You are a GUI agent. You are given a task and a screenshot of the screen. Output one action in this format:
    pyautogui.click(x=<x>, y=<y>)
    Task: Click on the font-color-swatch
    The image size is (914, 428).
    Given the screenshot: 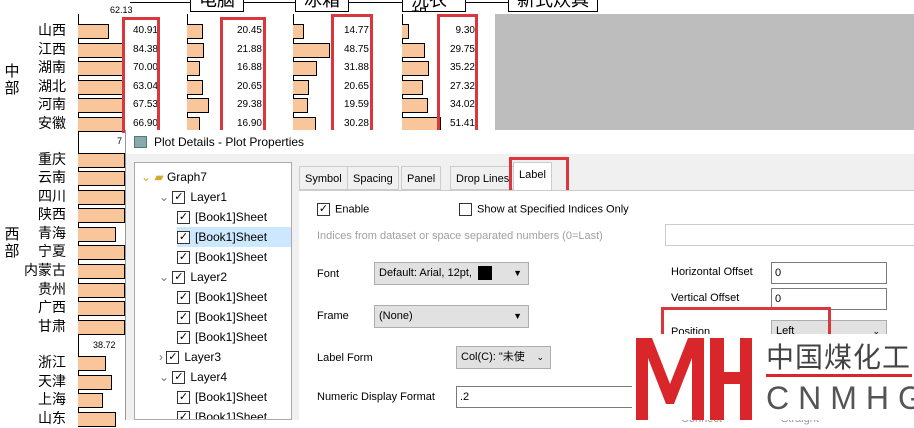 What is the action you would take?
    pyautogui.click(x=484, y=273)
    